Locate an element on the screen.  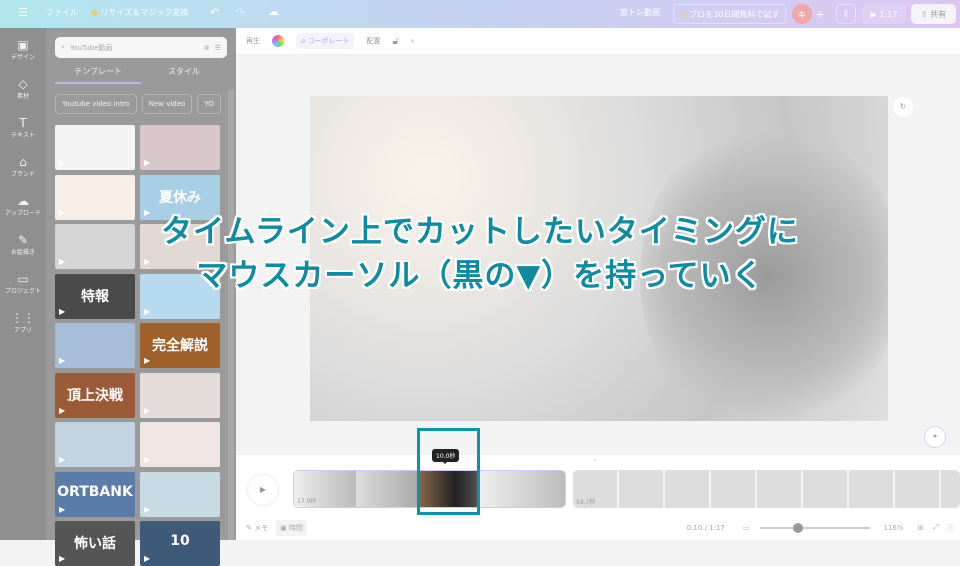
timer-button: ▣ 時間 is located at coordinates (291, 527).